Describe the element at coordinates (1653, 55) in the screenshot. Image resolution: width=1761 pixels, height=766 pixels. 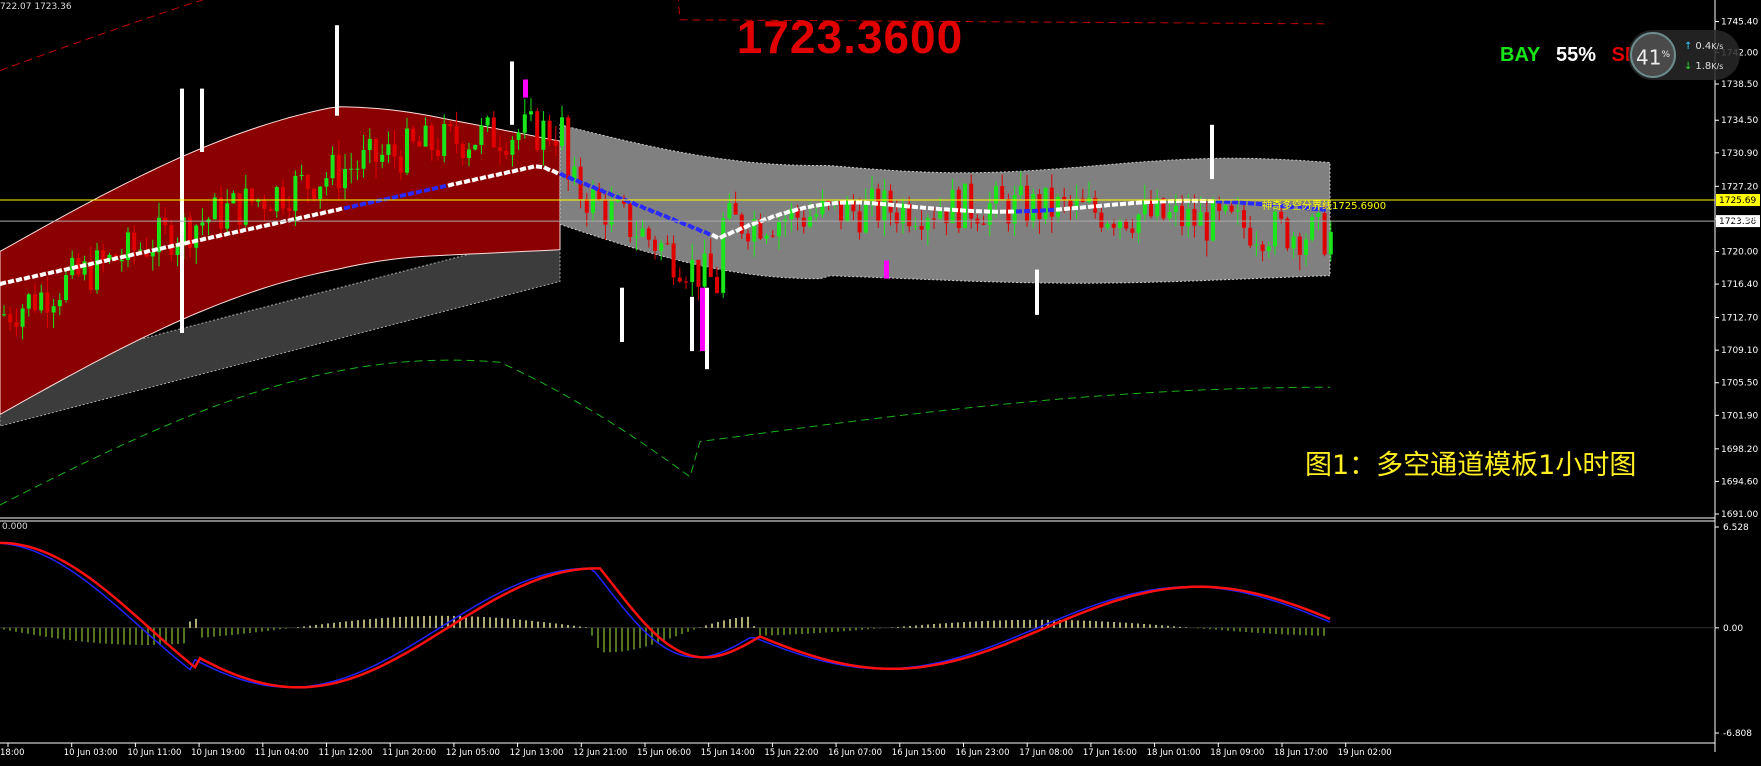
I see `cpu-gauge: 41%` at that location.